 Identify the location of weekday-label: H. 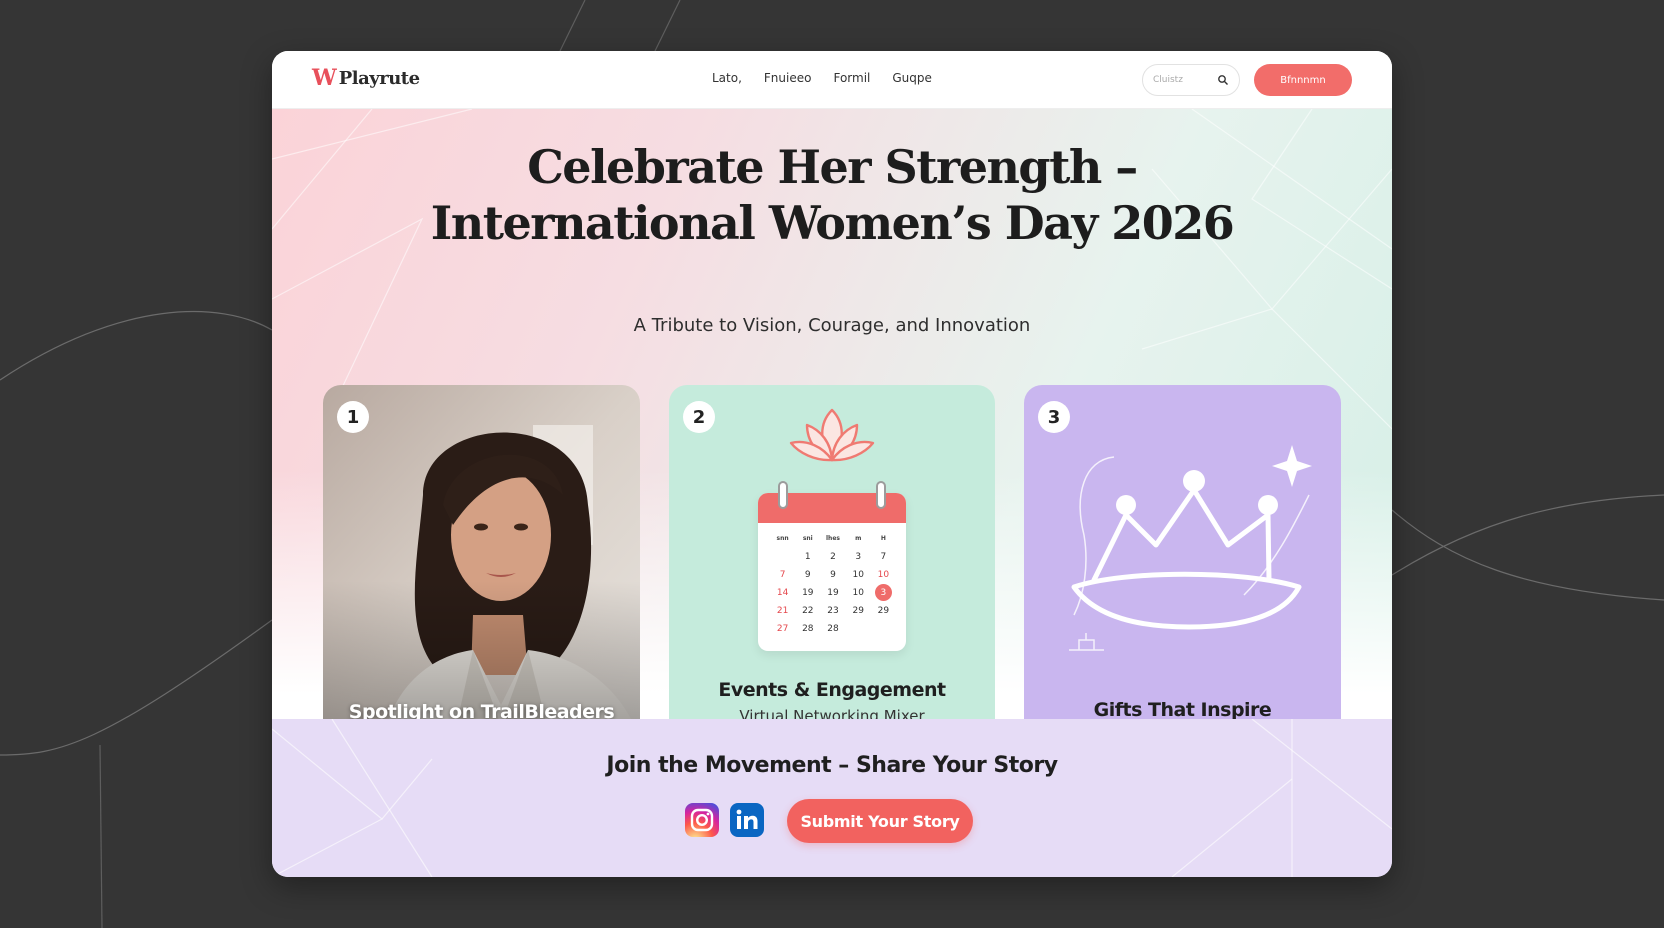
(883, 538).